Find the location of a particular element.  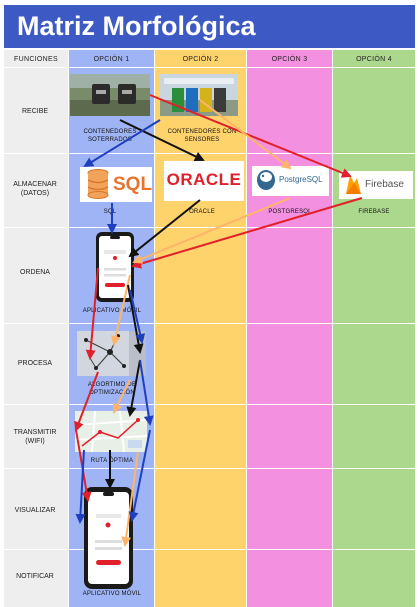

arrow-red-firebase-app is located at coordinates (247, 233).